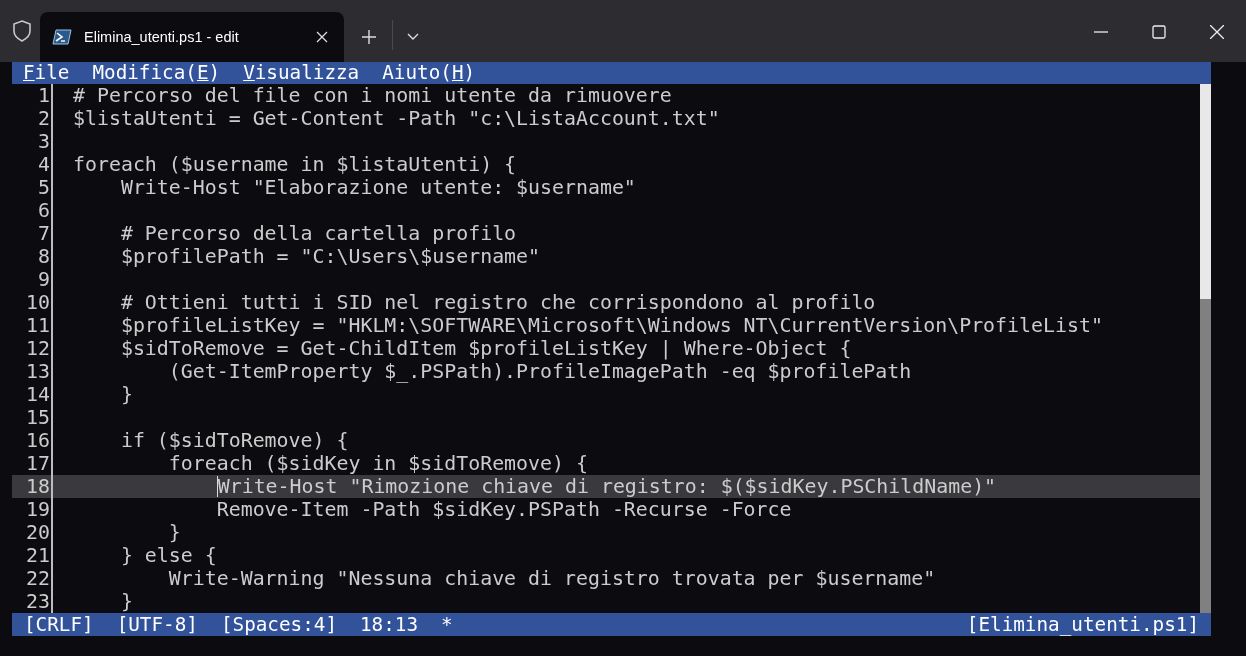  I want to click on line-number: 18, so click(37, 486).